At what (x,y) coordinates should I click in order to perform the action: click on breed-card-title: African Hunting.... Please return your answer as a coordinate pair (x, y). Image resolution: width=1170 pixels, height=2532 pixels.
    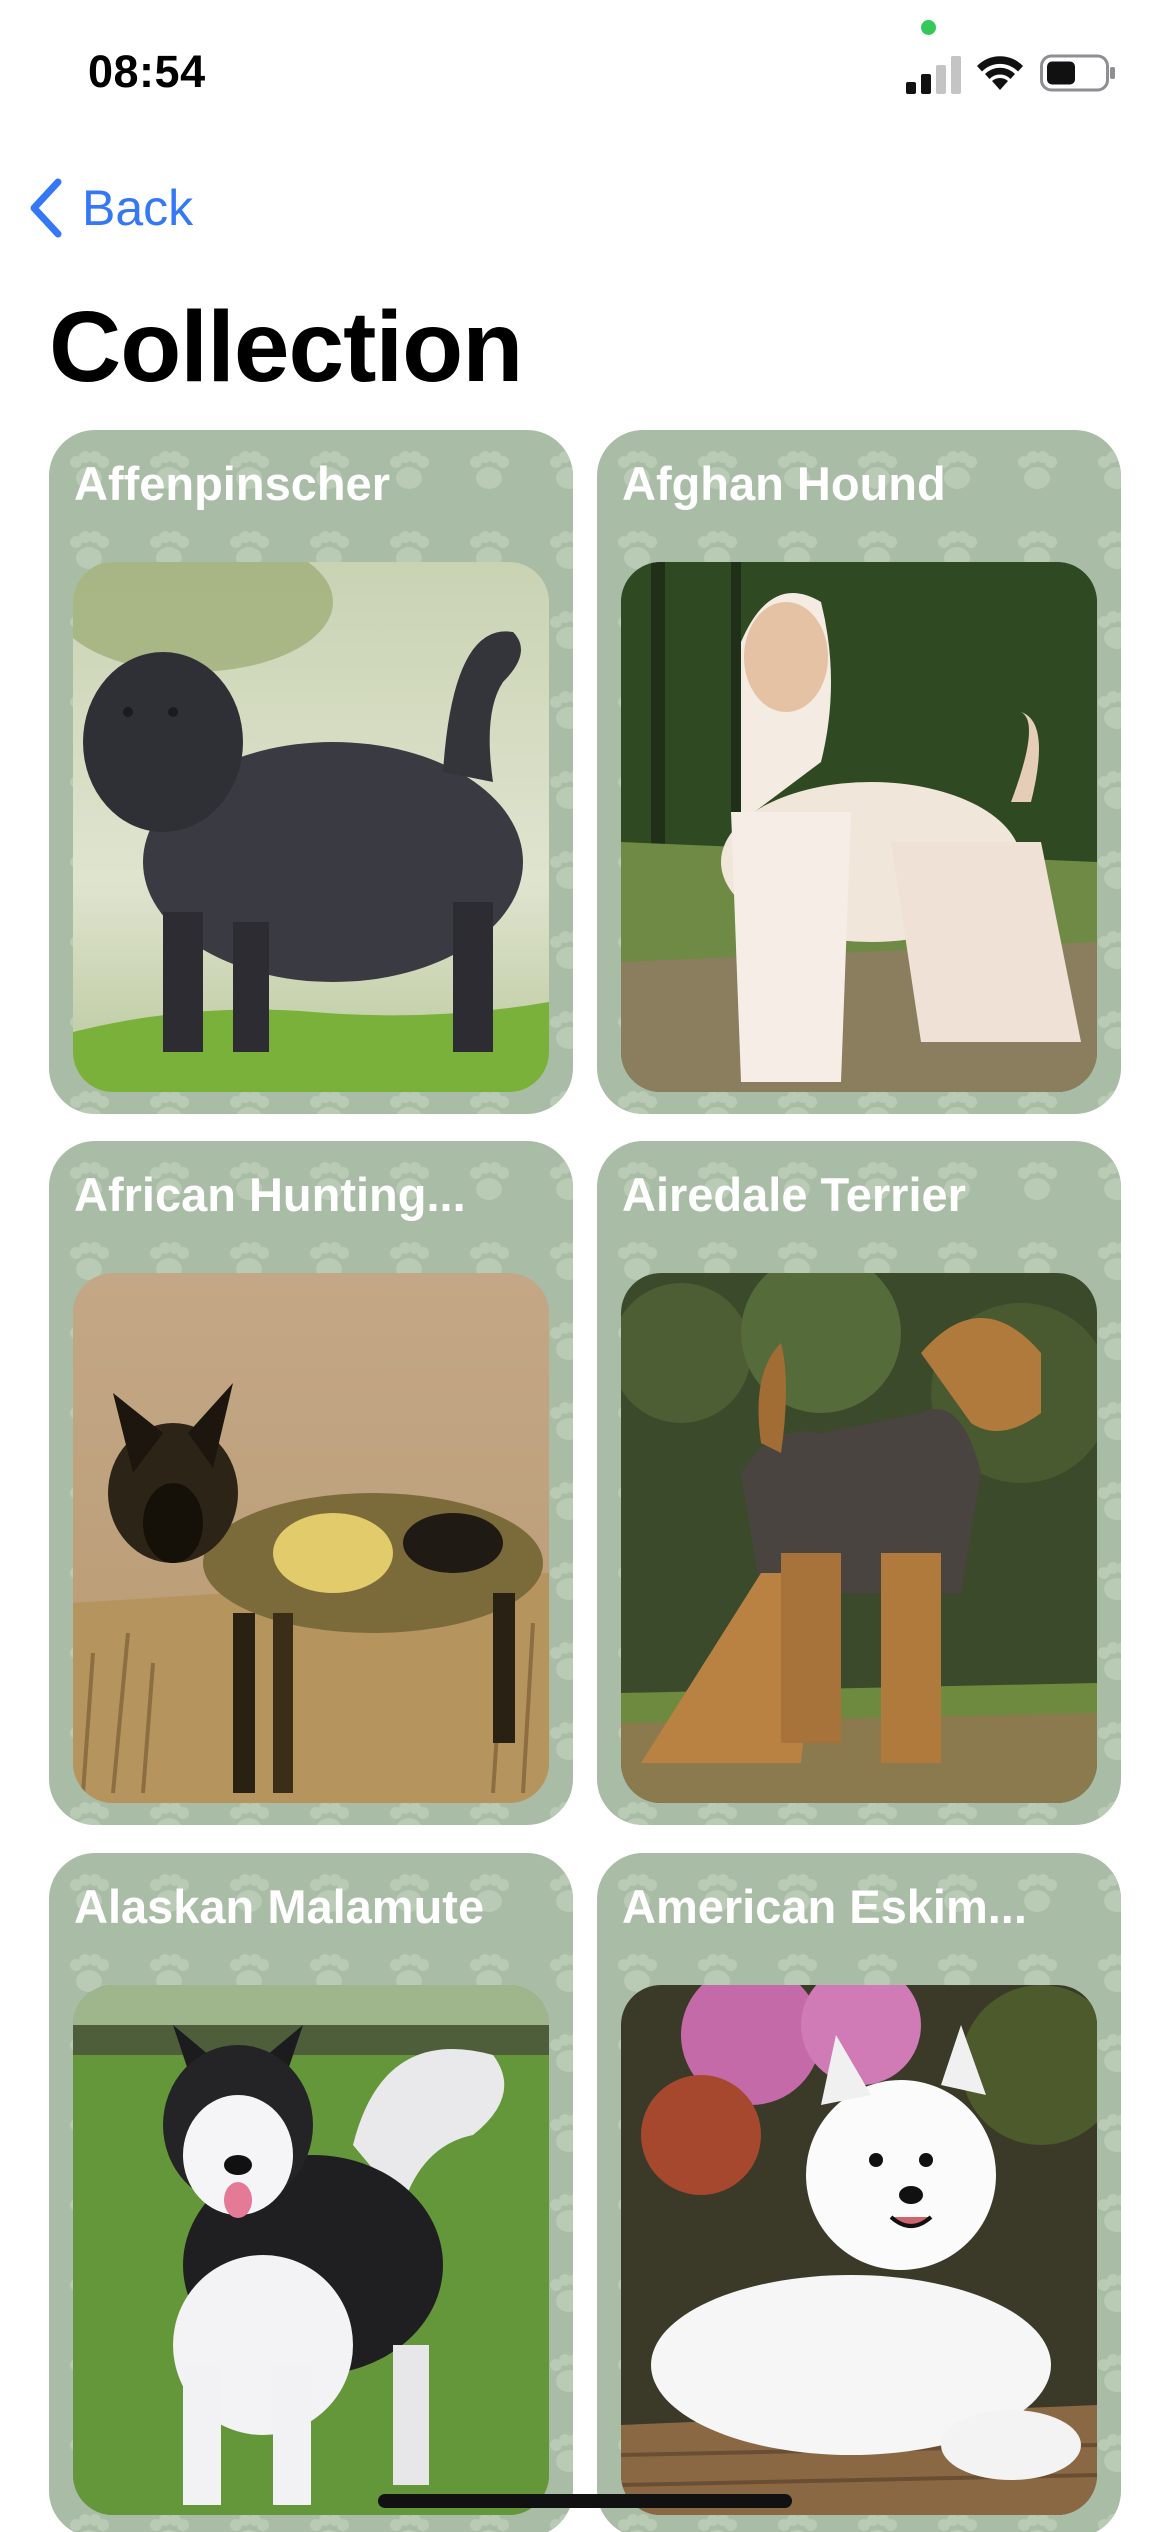
    Looking at the image, I should click on (270, 1194).